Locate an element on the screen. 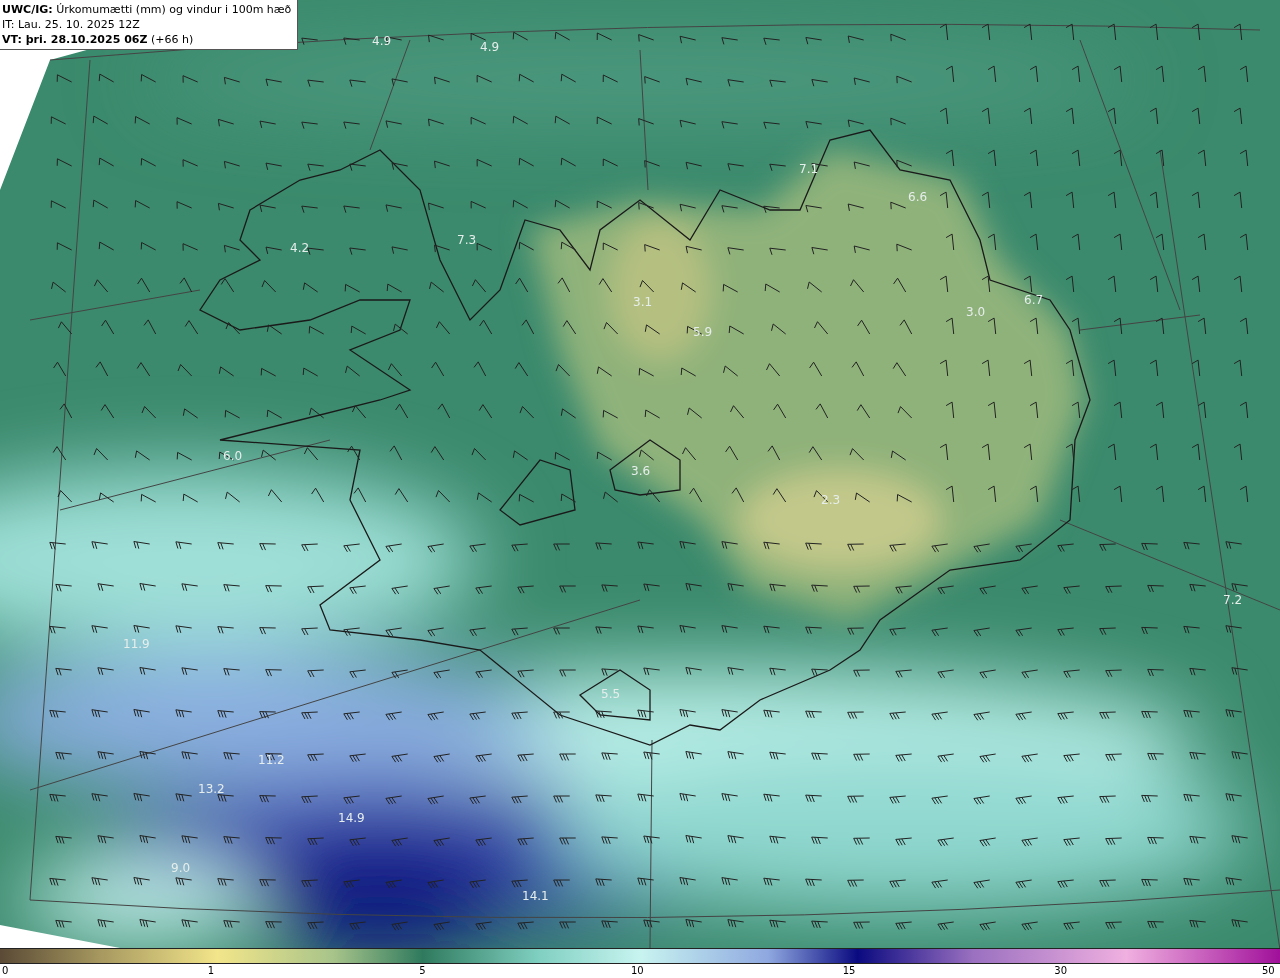 The image size is (1280, 978). value-label: 3.0 is located at coordinates (976, 312).